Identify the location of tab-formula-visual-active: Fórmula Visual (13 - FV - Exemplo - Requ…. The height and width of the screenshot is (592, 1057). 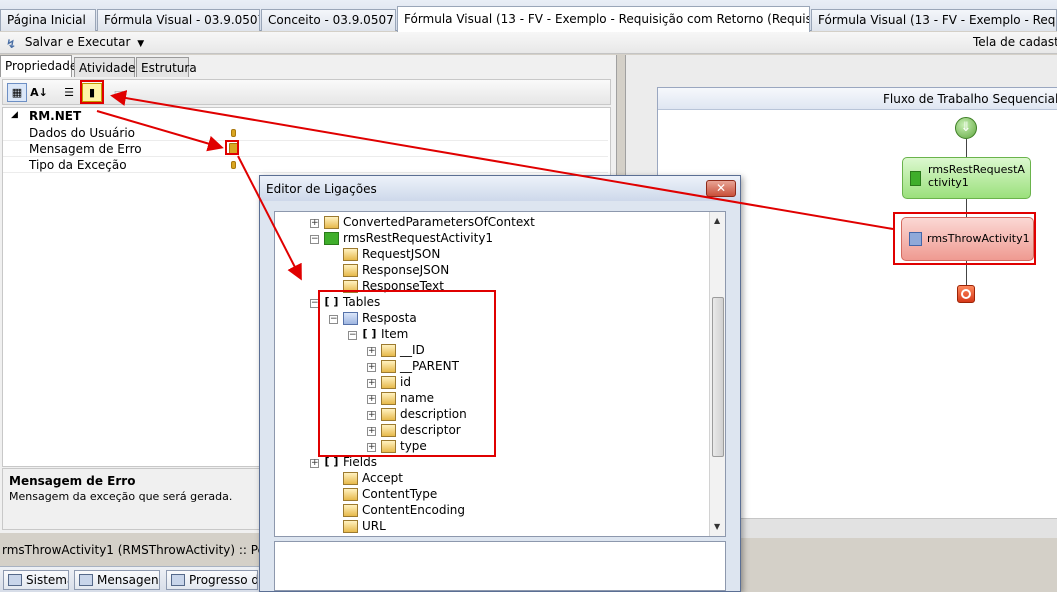
(603, 19).